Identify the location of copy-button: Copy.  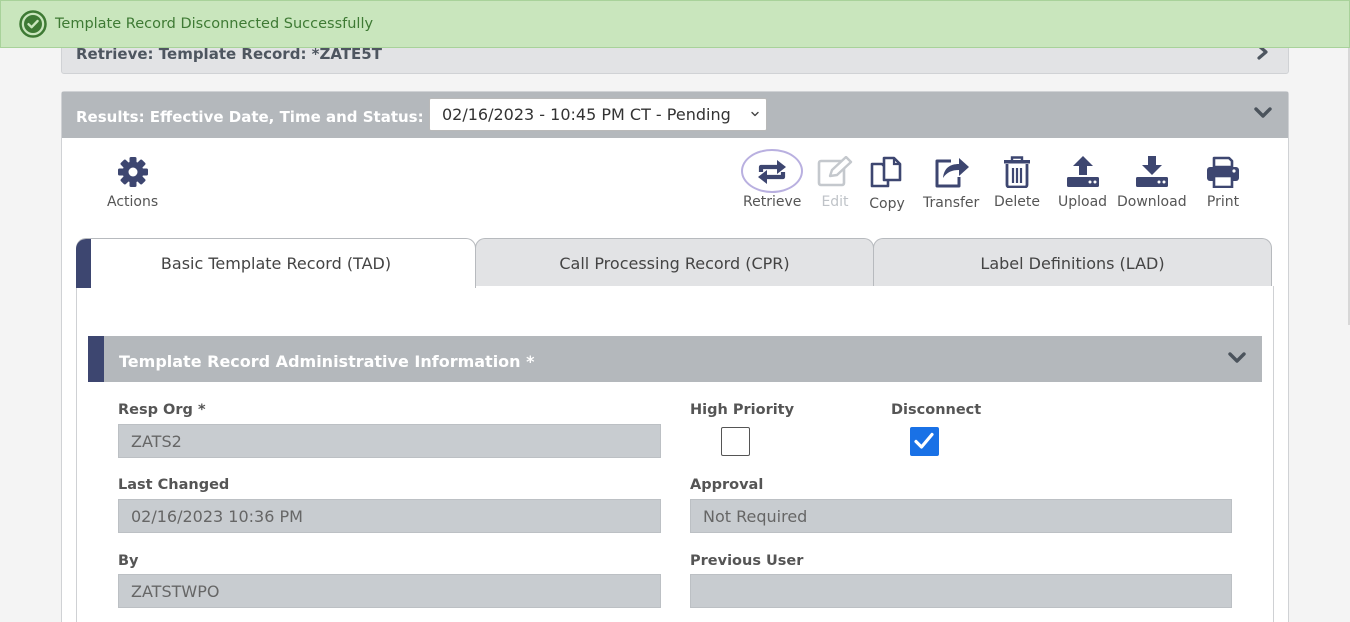
(887, 184).